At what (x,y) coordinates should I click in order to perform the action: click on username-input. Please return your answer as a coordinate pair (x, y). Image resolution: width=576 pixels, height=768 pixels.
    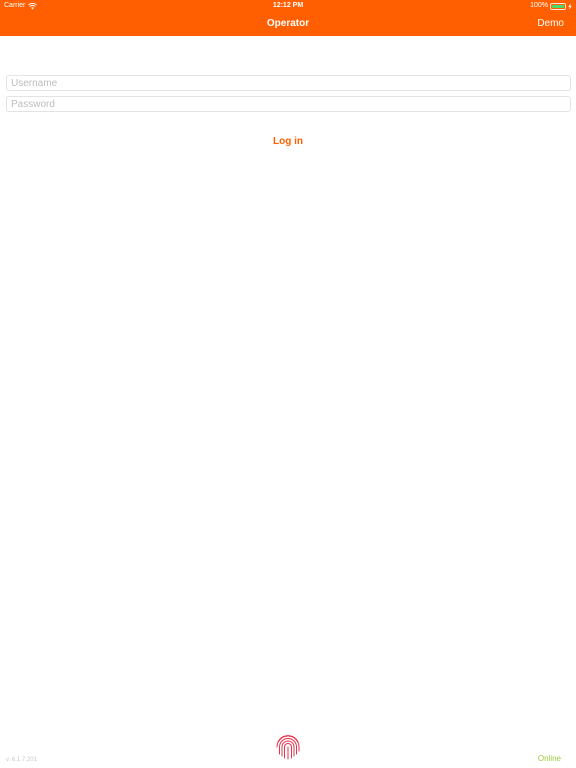
    Looking at the image, I should click on (288, 83).